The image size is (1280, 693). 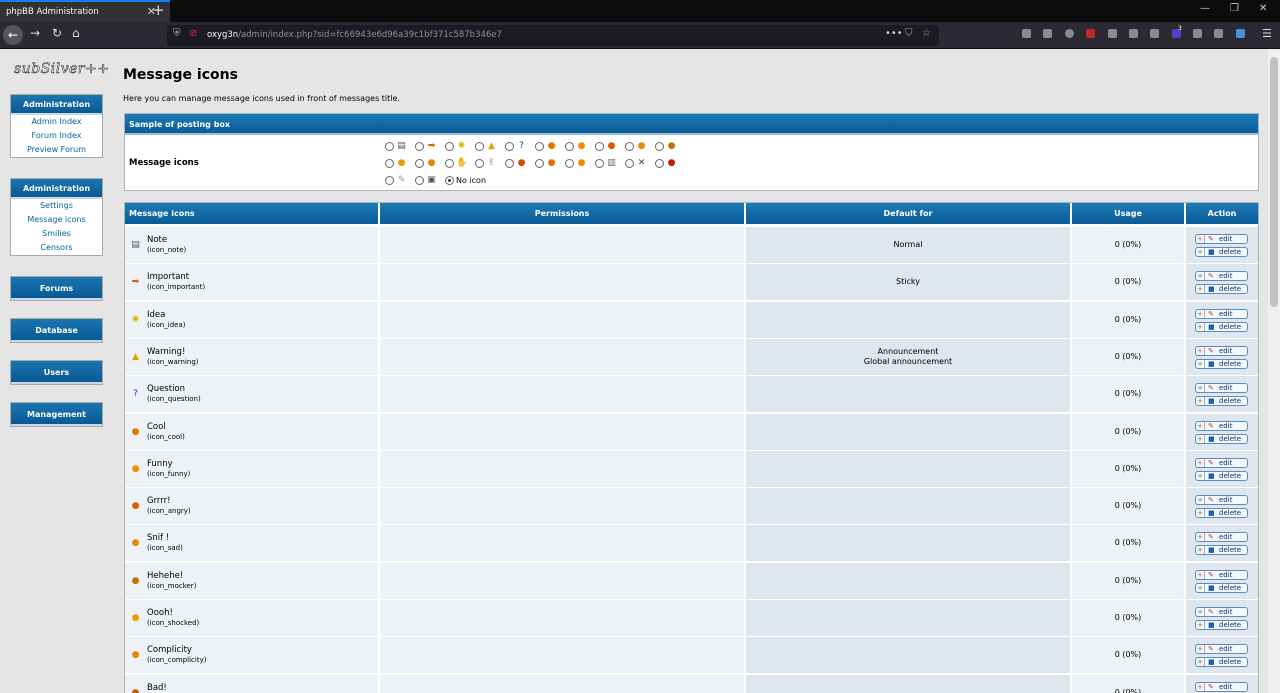 I want to click on nav-group-header: Database, so click(x=56, y=330).